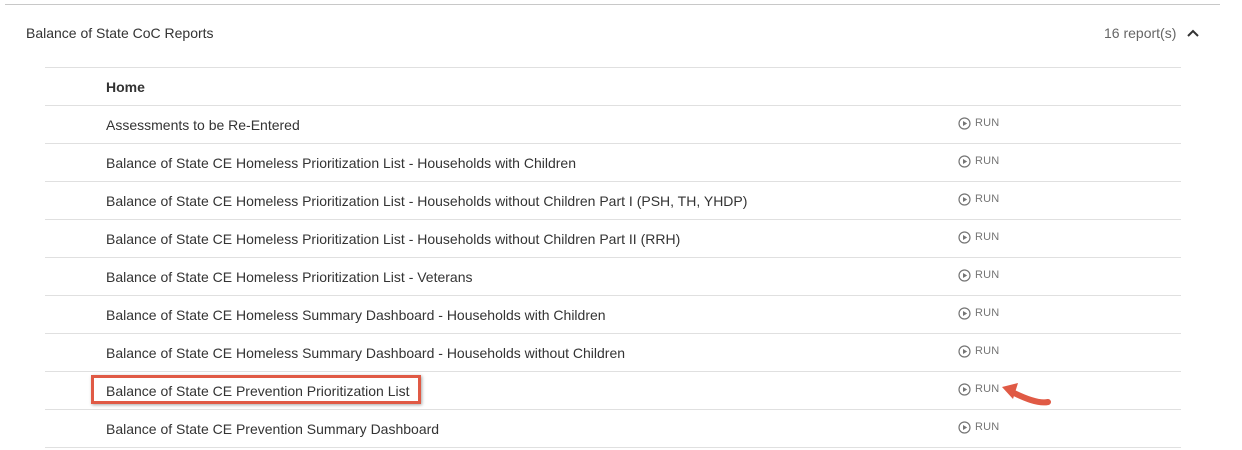 This screenshot has width=1242, height=450. Describe the element at coordinates (613, 86) in the screenshot. I see `group-header-row: Home` at that location.